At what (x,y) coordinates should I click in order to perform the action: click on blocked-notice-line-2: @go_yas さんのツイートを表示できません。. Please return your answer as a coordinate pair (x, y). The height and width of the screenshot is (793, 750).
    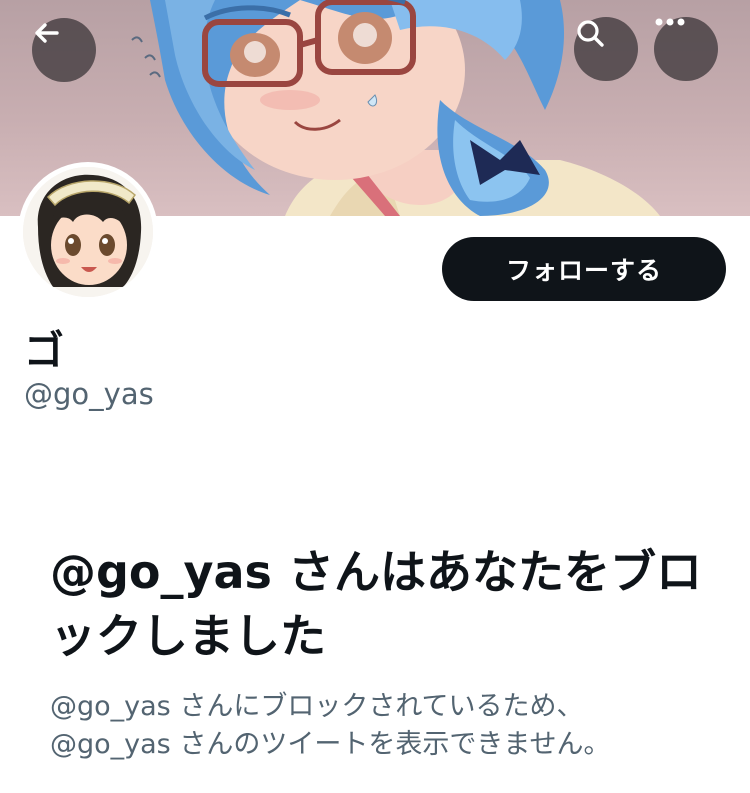
    Looking at the image, I should click on (330, 744).